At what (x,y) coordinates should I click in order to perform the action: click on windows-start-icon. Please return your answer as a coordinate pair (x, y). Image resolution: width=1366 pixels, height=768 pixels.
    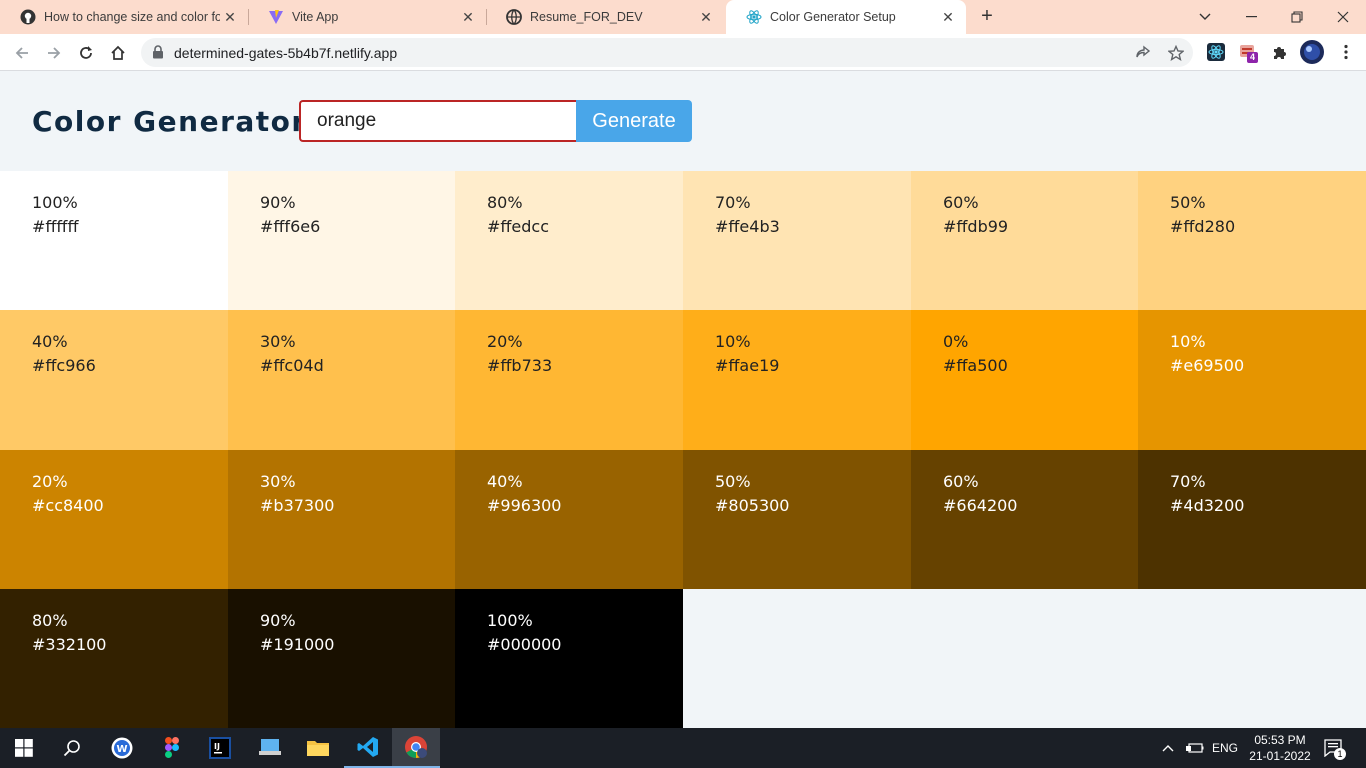
    Looking at the image, I should click on (24, 748).